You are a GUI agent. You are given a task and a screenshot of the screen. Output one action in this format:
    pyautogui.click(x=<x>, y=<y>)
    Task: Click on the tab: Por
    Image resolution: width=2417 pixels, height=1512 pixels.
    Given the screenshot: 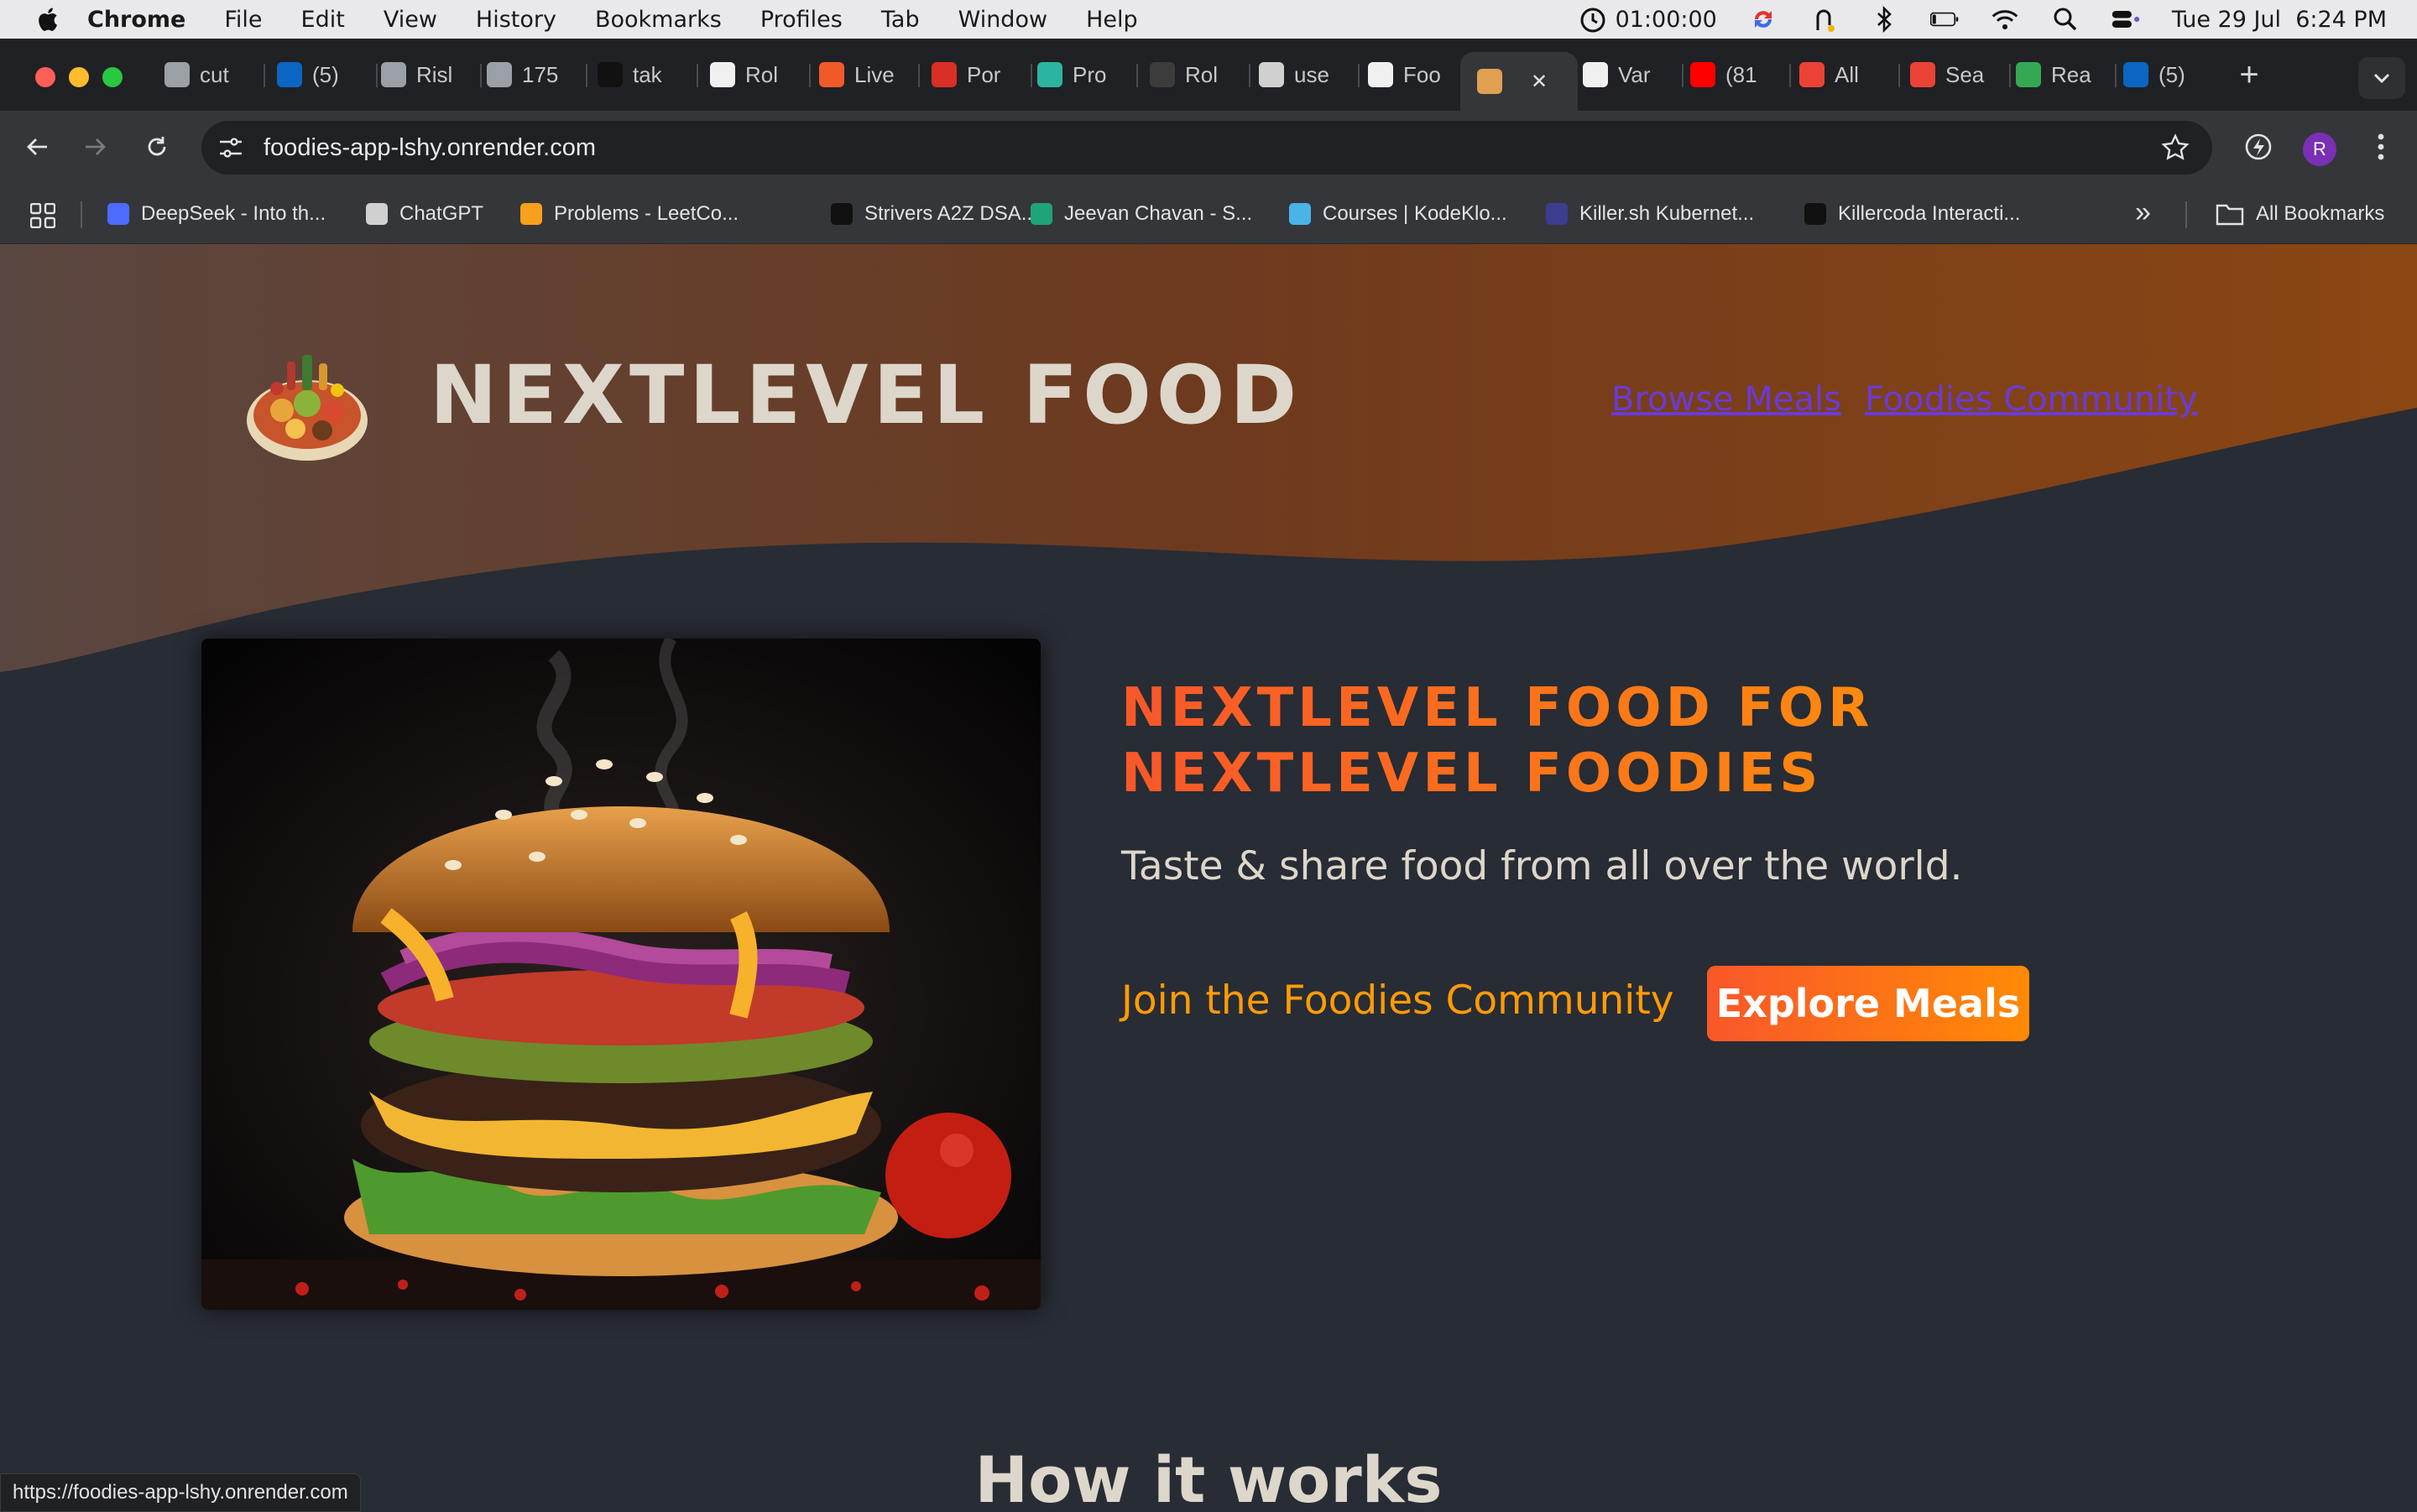 What is the action you would take?
    pyautogui.click(x=978, y=74)
    